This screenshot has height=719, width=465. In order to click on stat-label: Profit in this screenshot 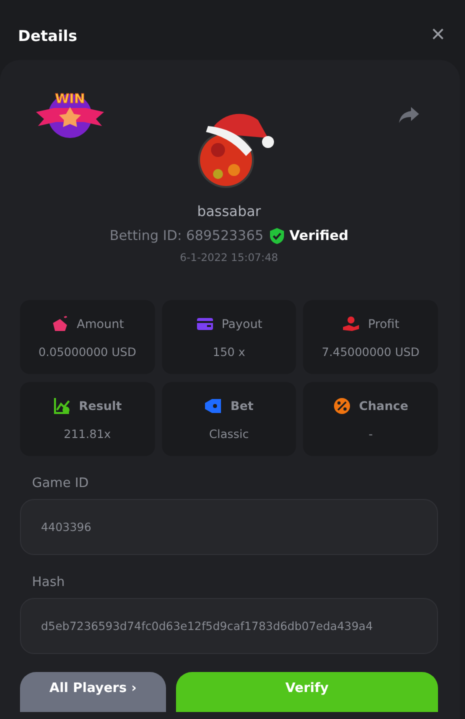, I will do `click(384, 324)`.